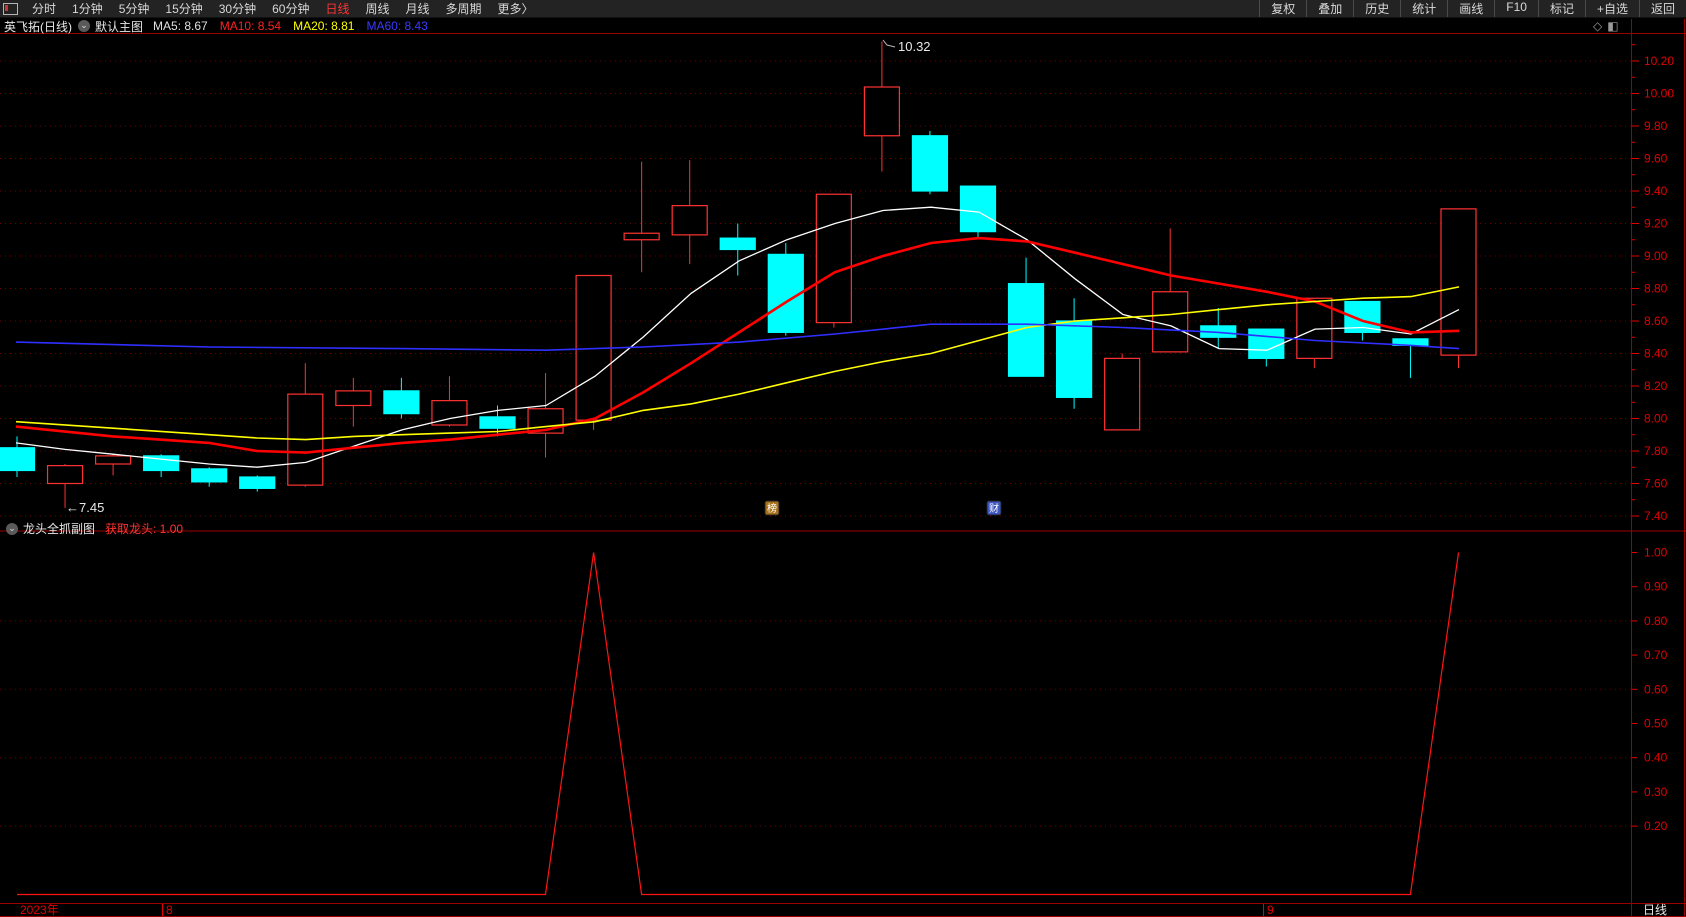 Image resolution: width=1686 pixels, height=917 pixels. I want to click on y-axis-label: 9.60, so click(1656, 159).